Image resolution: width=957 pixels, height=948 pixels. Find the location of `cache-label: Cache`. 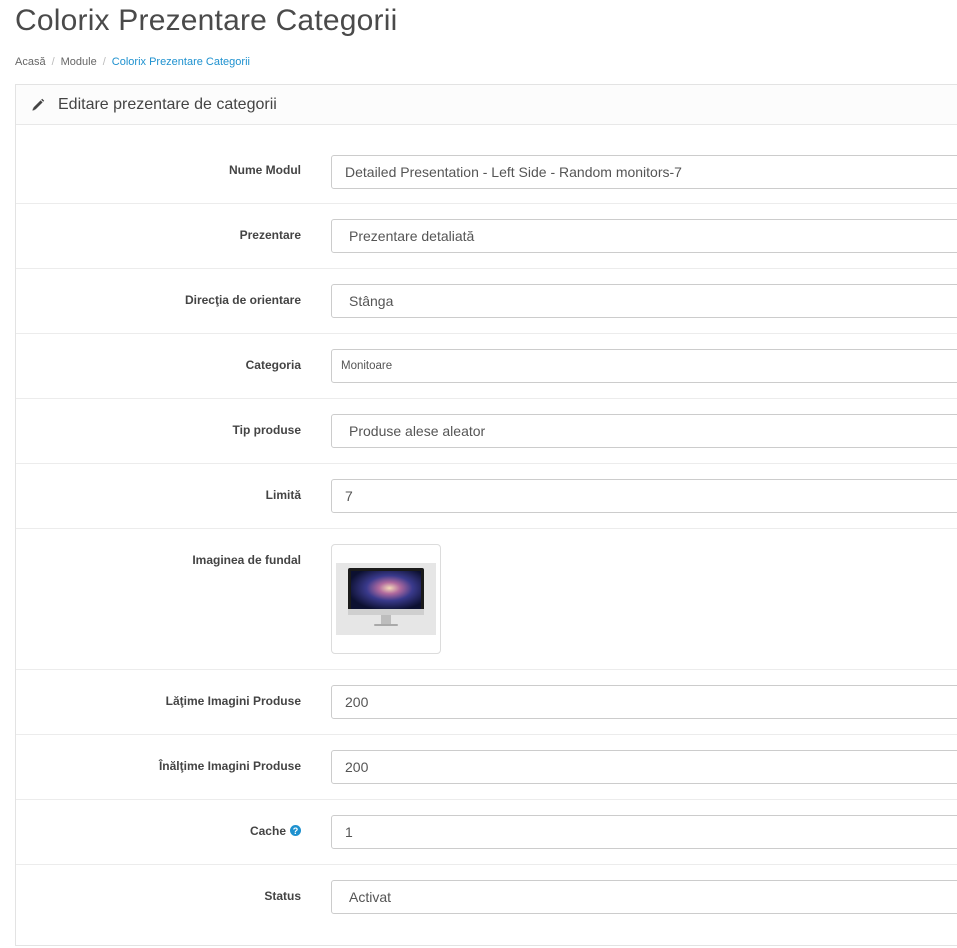

cache-label: Cache is located at coordinates (267, 831).